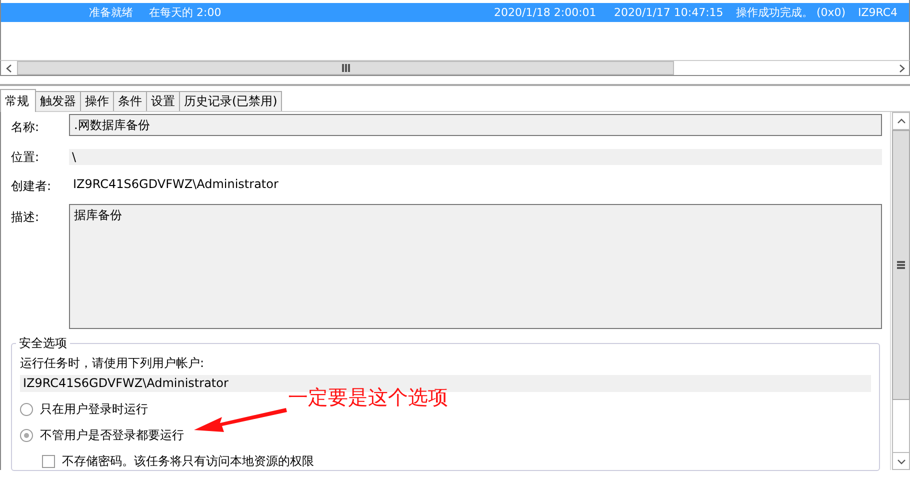 The image size is (910, 477). I want to click on task-cell-text: 2020/1/17 10:47:15, so click(669, 12).